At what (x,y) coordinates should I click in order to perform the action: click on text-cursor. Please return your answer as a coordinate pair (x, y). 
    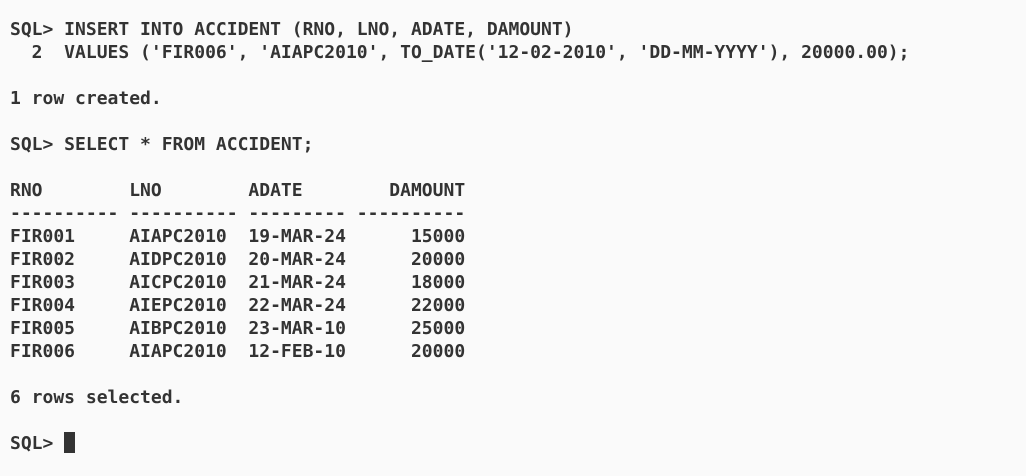
    Looking at the image, I should click on (70, 442).